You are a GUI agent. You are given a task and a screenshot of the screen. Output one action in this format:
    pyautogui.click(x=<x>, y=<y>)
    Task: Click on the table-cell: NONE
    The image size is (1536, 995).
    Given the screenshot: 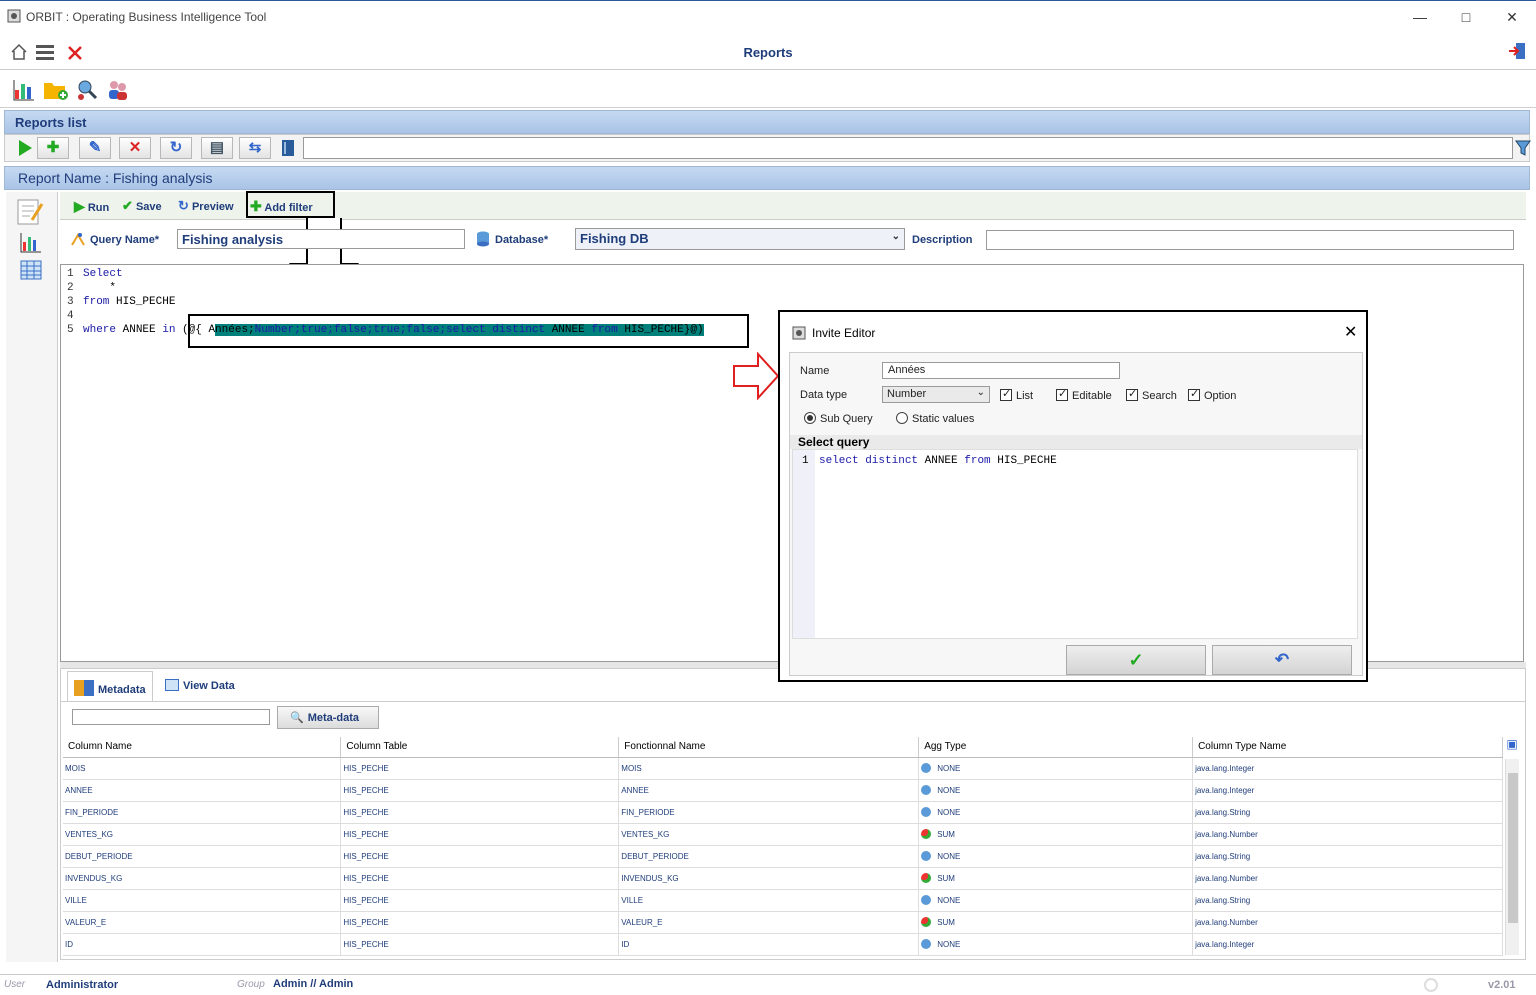 What is the action you would take?
    pyautogui.click(x=1056, y=944)
    